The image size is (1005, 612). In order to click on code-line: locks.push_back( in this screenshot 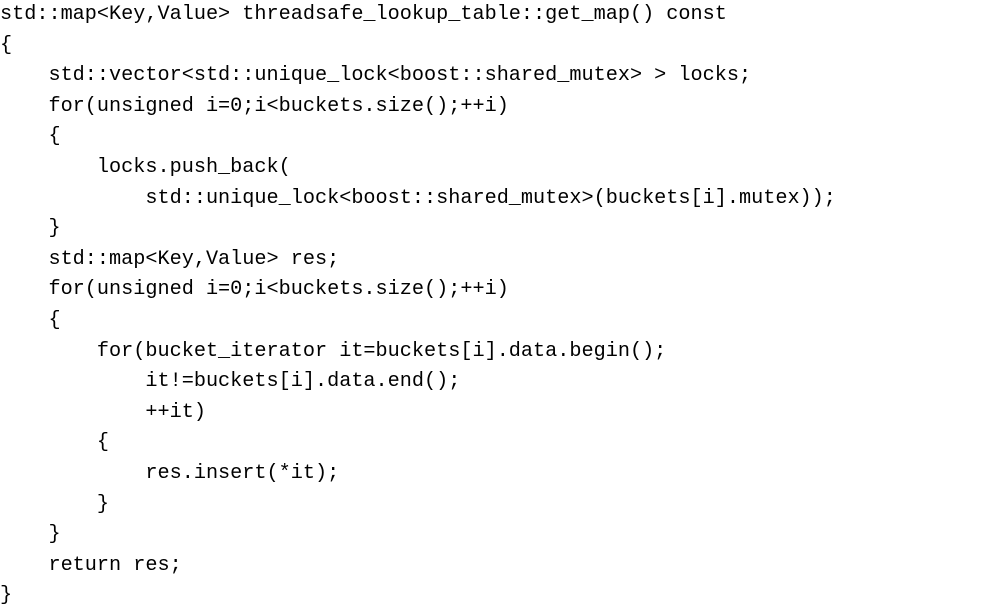, I will do `click(145, 167)`.